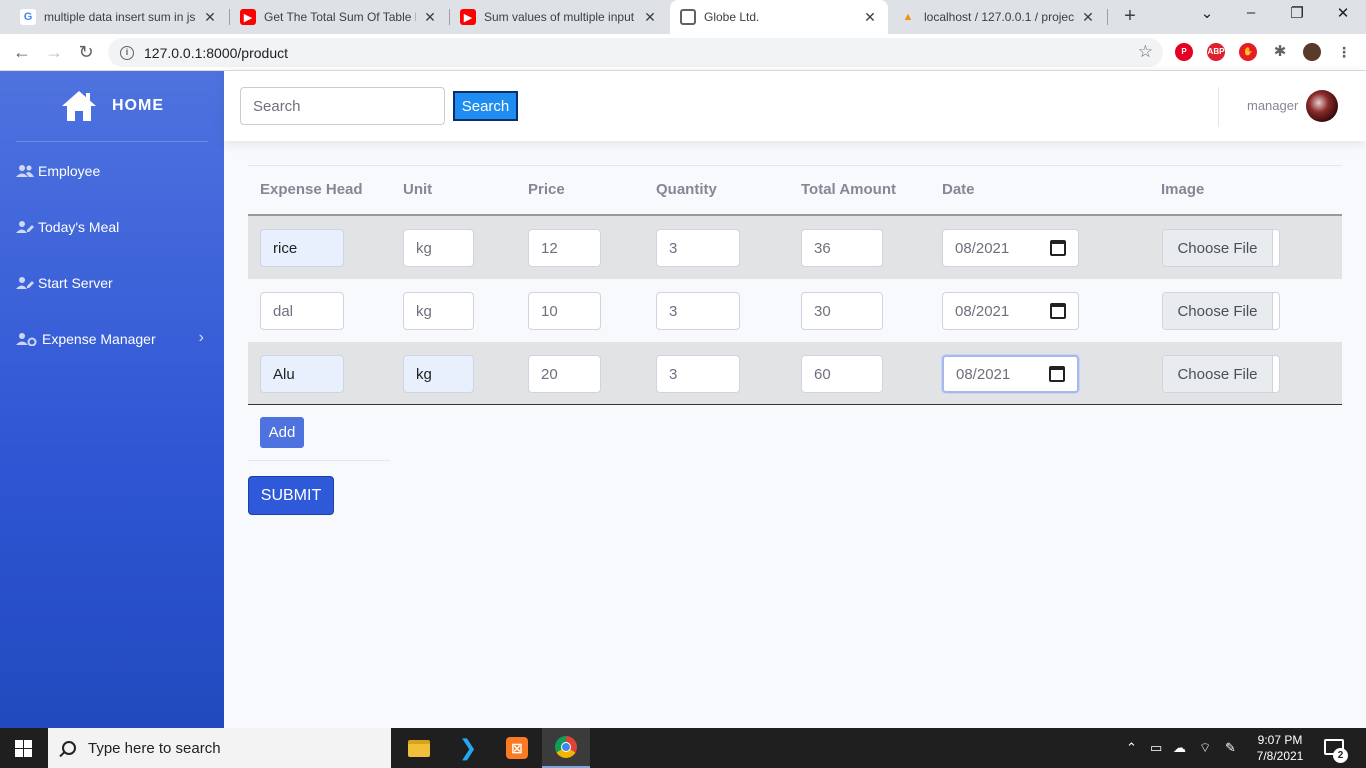 Image resolution: width=1366 pixels, height=768 pixels. I want to click on chrome-icon, so click(566, 747).